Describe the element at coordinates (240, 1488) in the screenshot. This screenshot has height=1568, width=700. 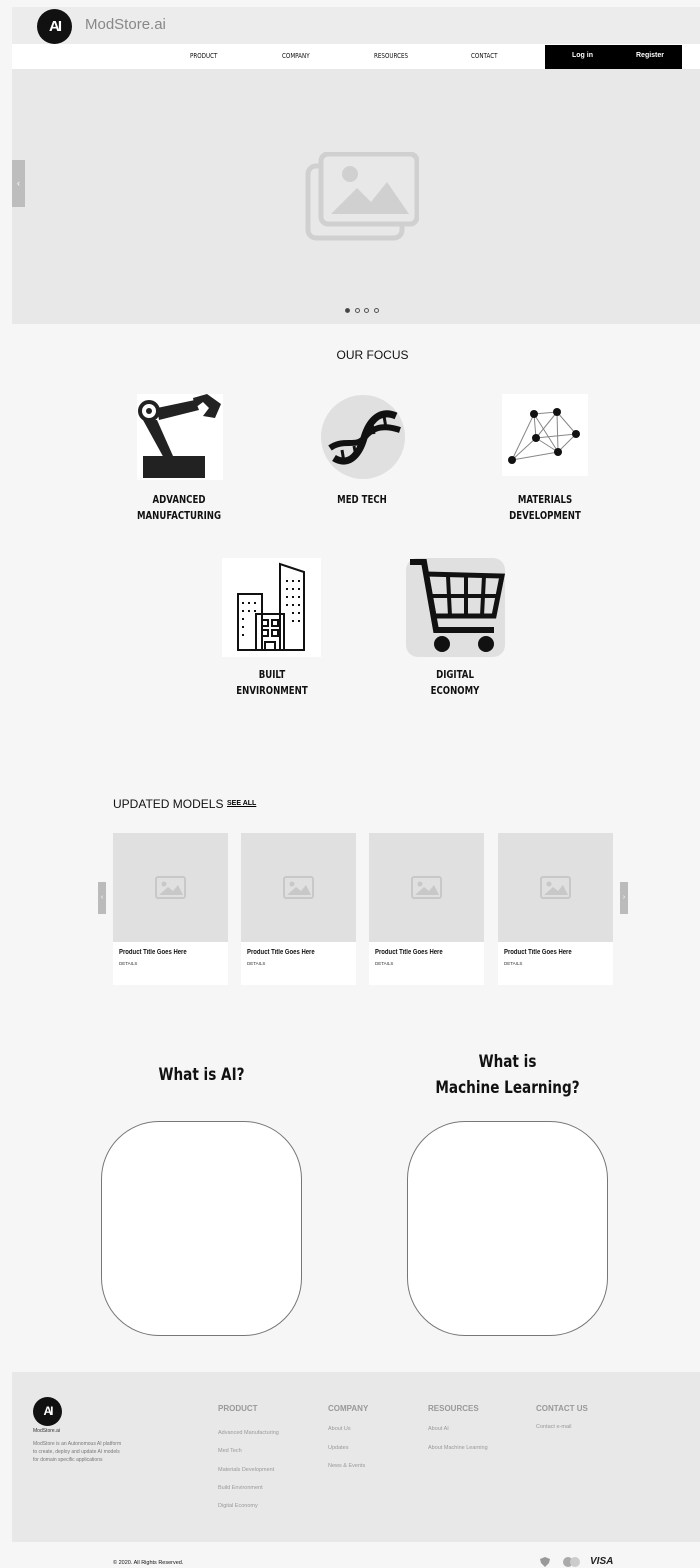
I see `footer-link: Build Environment` at that location.